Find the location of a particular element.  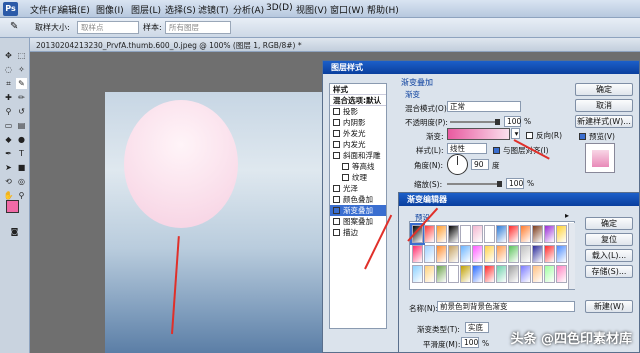

style-list-item: 描边 is located at coordinates (358, 232).